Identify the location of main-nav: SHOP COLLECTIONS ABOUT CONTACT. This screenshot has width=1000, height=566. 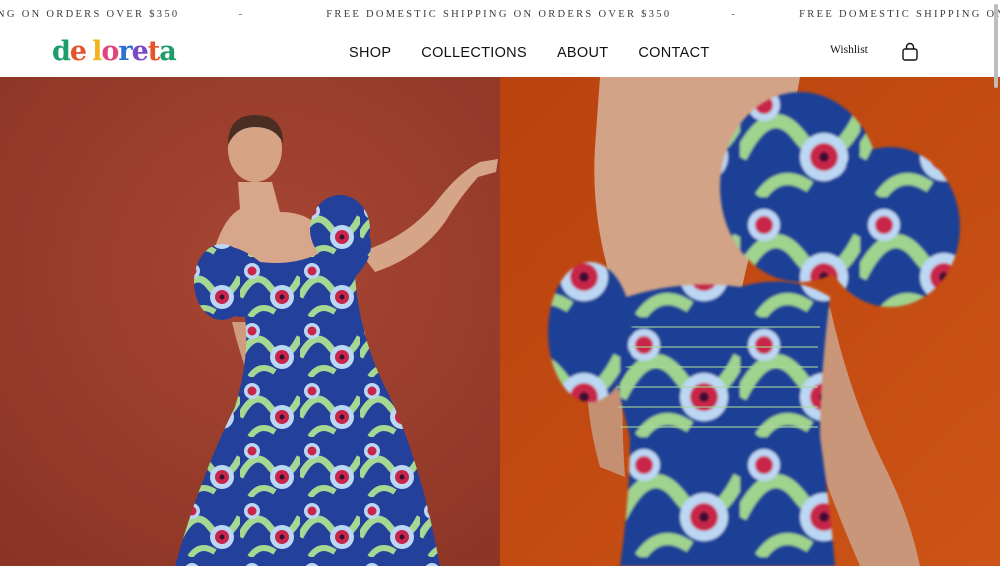
(529, 52).